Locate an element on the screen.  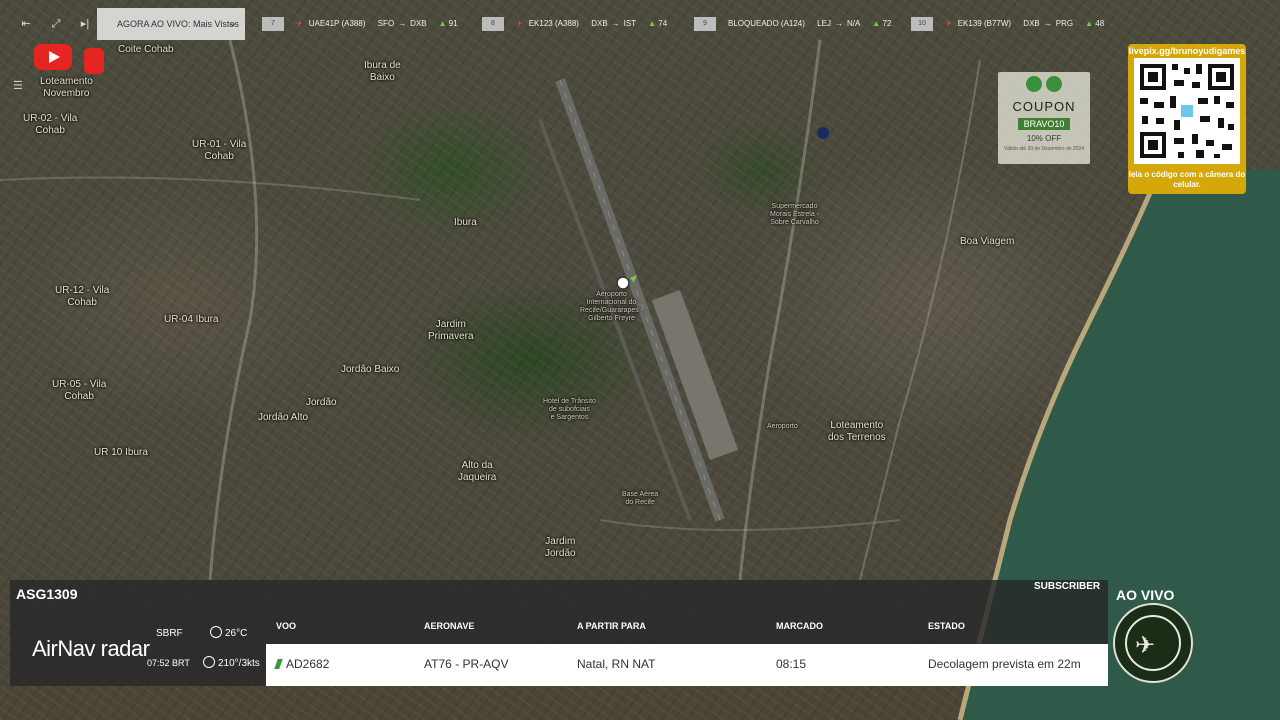
ticker-title: EK139 (B77W) is located at coordinates (984, 23).